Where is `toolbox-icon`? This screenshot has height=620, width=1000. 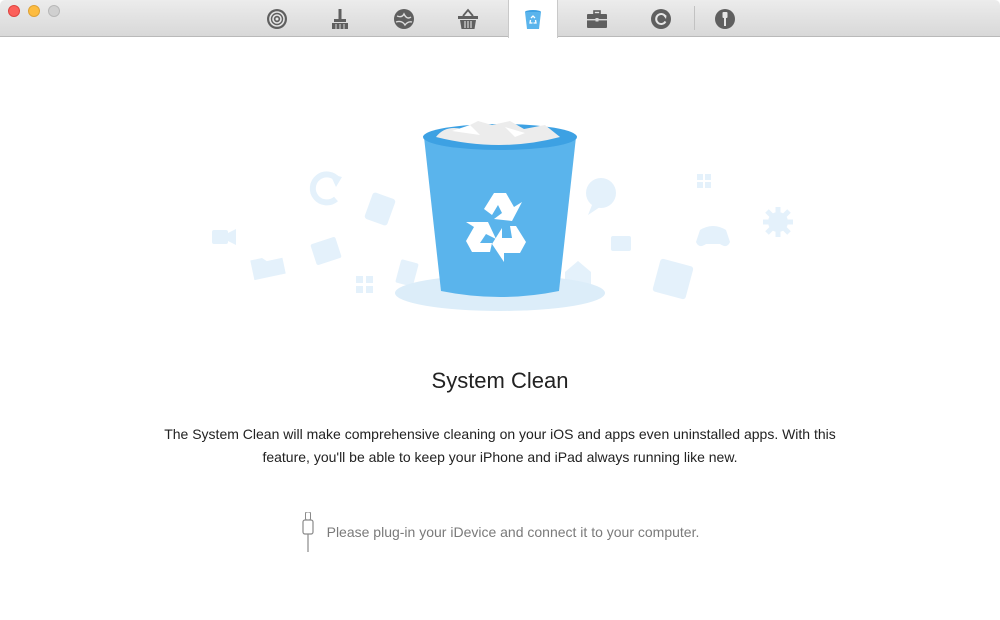
toolbox-icon is located at coordinates (597, 18).